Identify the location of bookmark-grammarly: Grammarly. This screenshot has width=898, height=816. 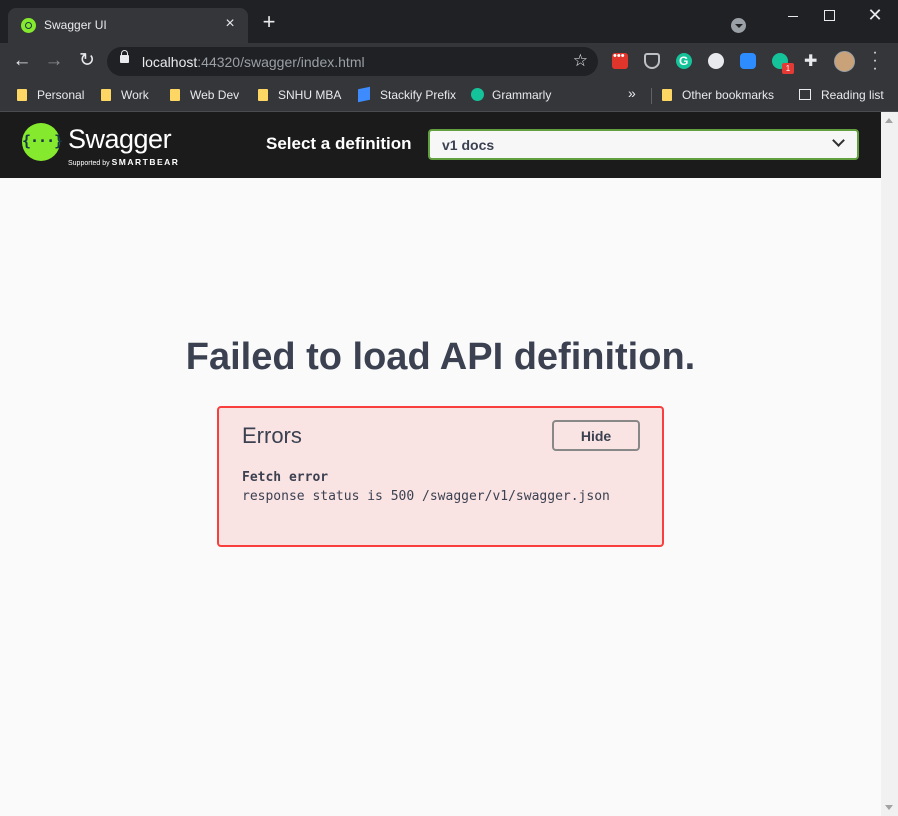
(511, 95).